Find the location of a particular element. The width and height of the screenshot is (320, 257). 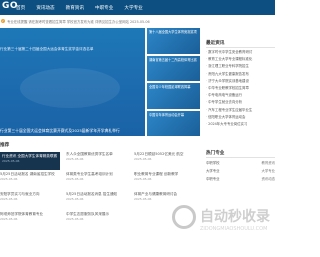

nav-item-vocational: 中职专业 is located at coordinates (104, 8).